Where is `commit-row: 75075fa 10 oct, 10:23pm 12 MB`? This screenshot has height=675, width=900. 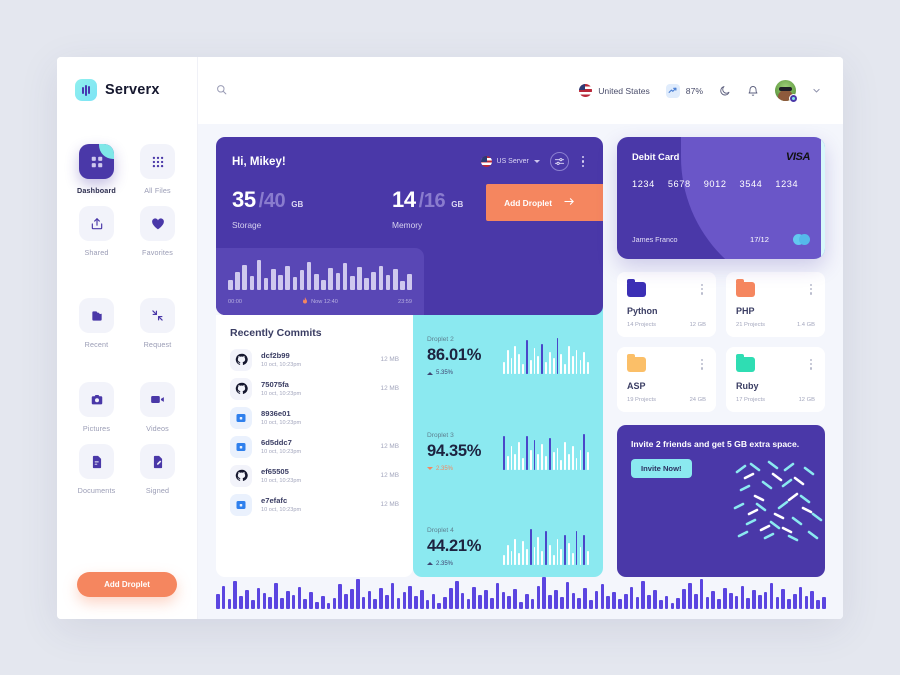
commit-row: 75075fa 10 oct, 10:23pm 12 MB is located at coordinates (314, 388).